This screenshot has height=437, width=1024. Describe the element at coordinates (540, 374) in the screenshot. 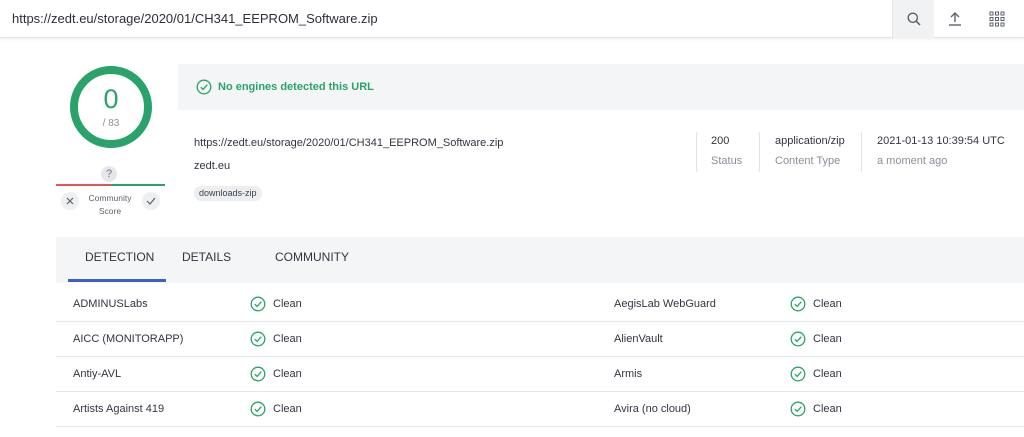

I see `table-row: Antiy-AVL Clean Armis Clean` at that location.